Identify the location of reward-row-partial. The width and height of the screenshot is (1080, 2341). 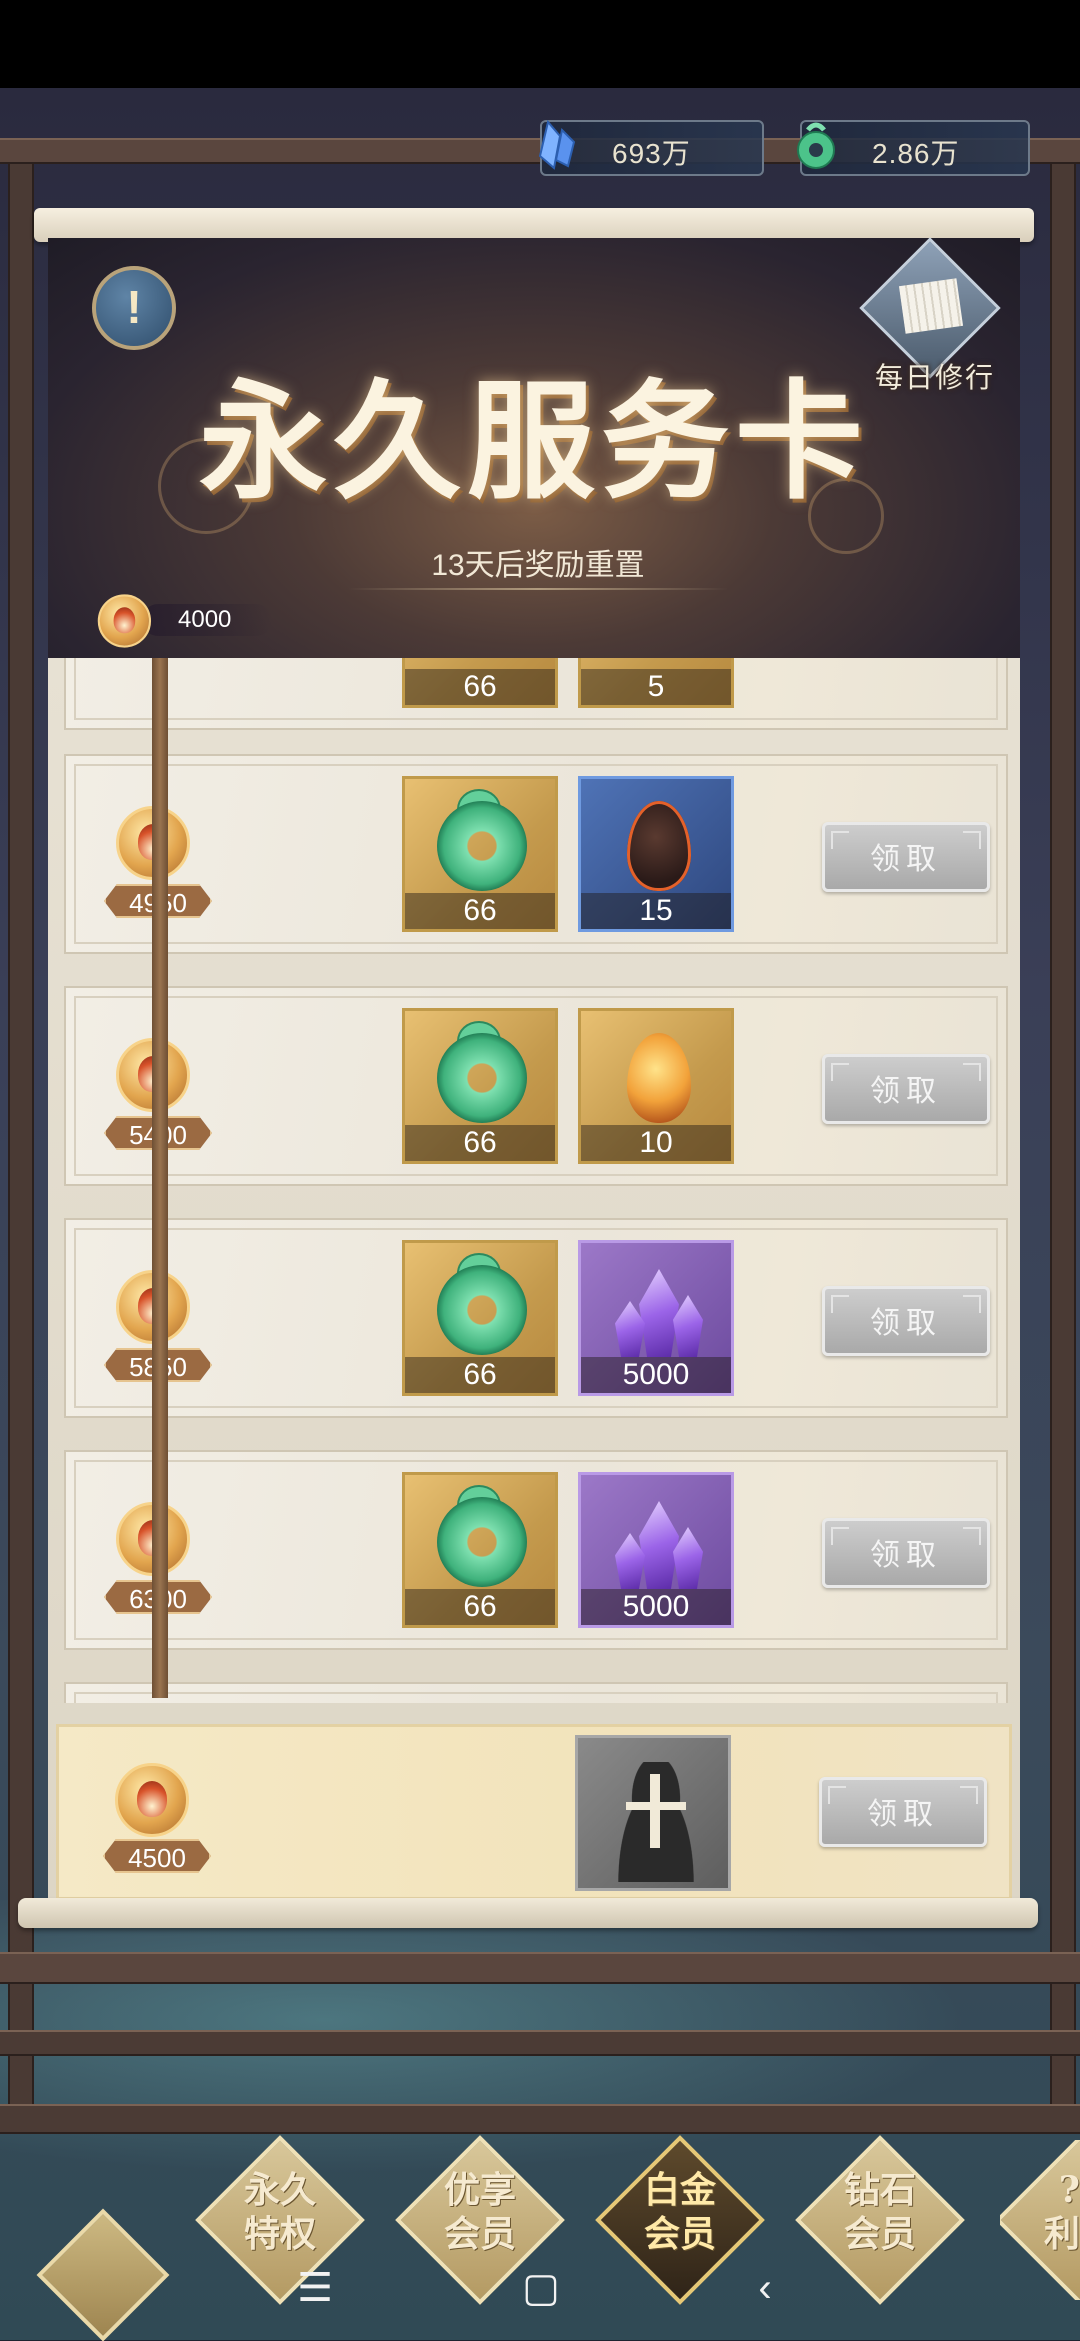
(536, 1692).